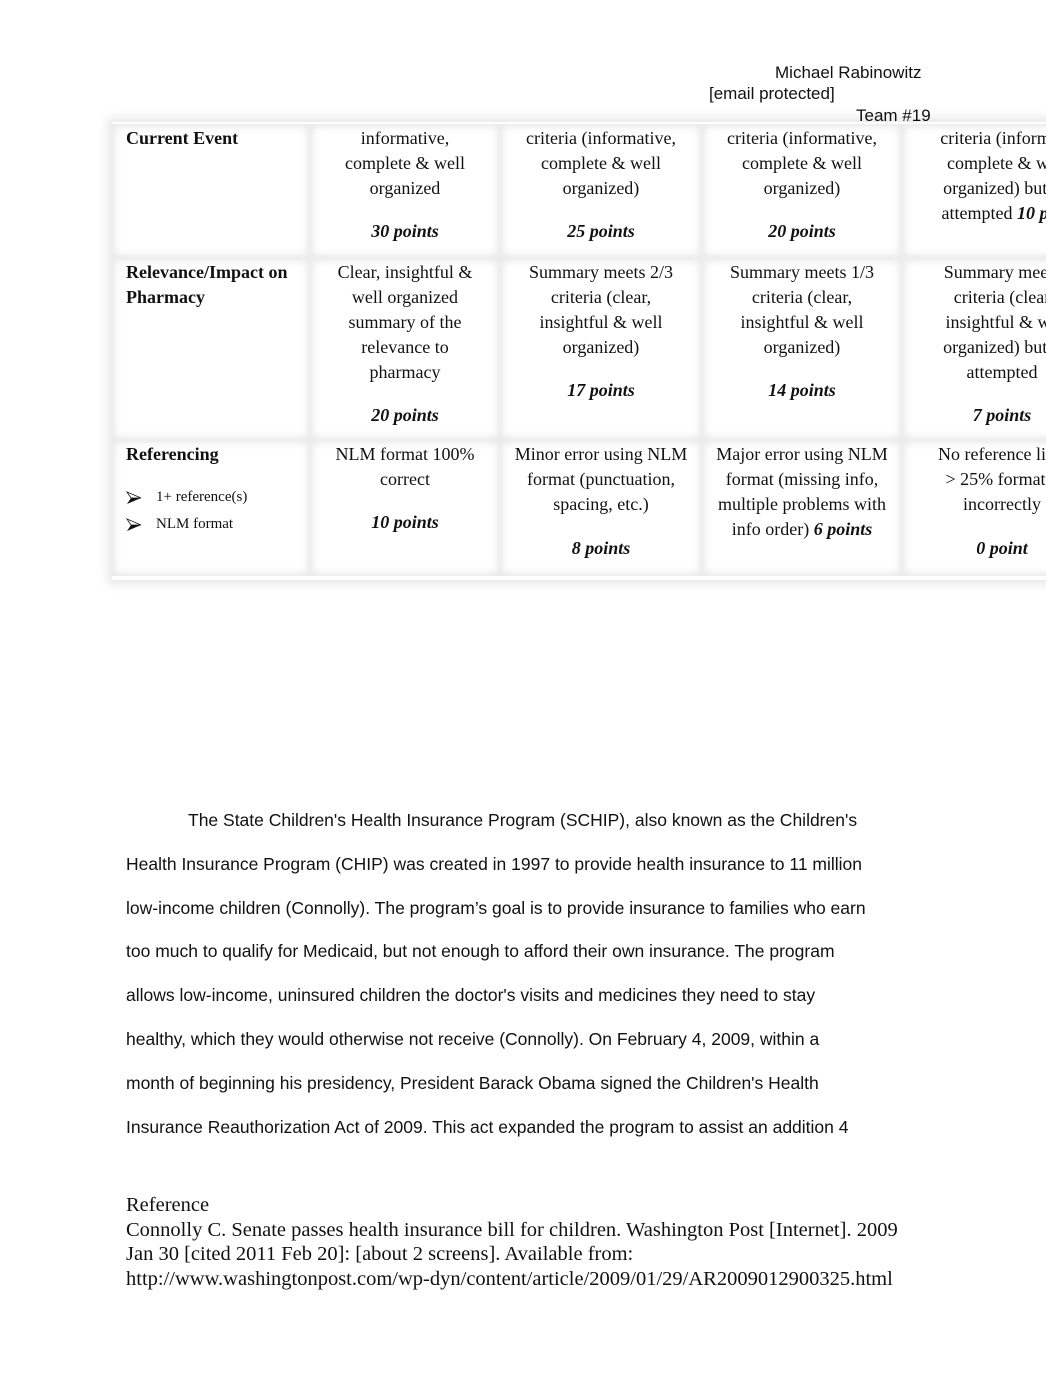 The image size is (1062, 1377). Describe the element at coordinates (405, 272) in the screenshot. I see `criteria-text: Clear, insightful &` at that location.